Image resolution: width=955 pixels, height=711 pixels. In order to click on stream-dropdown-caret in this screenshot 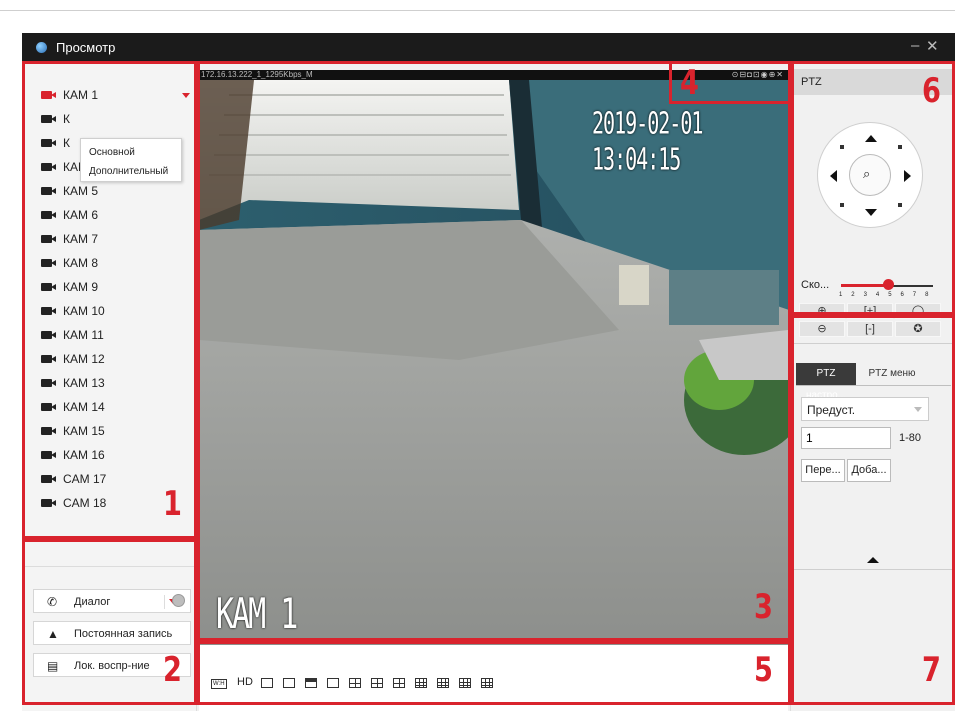, I will do `click(186, 95)`.